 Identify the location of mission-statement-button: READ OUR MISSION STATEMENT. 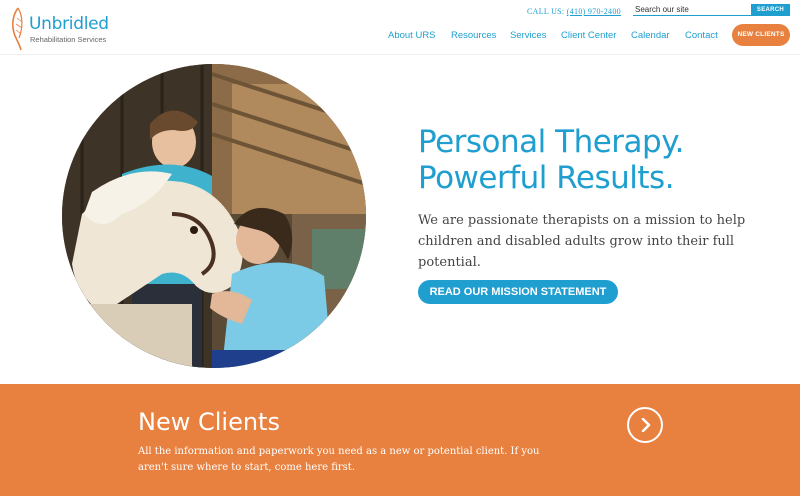
(518, 292).